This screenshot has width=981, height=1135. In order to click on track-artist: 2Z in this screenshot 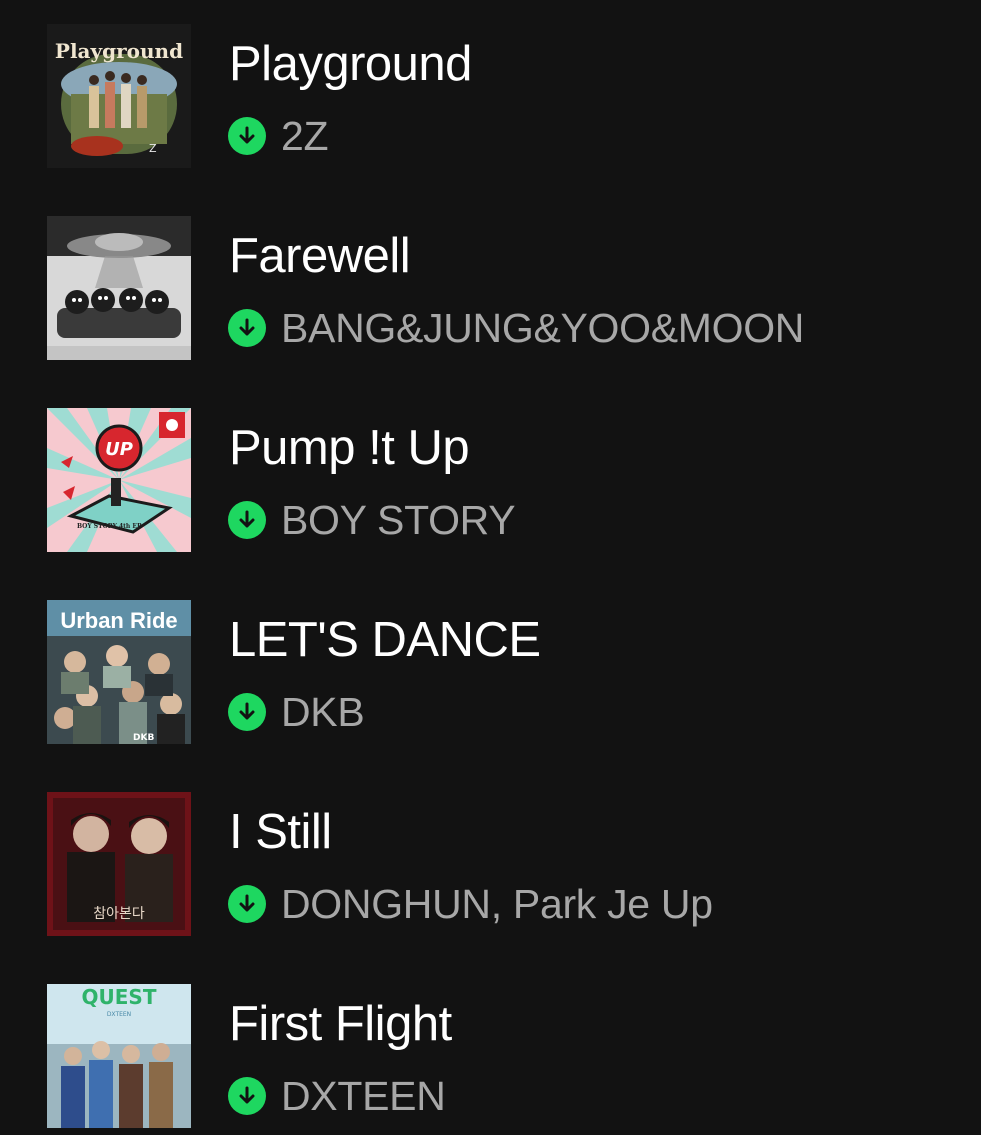, I will do `click(305, 136)`.